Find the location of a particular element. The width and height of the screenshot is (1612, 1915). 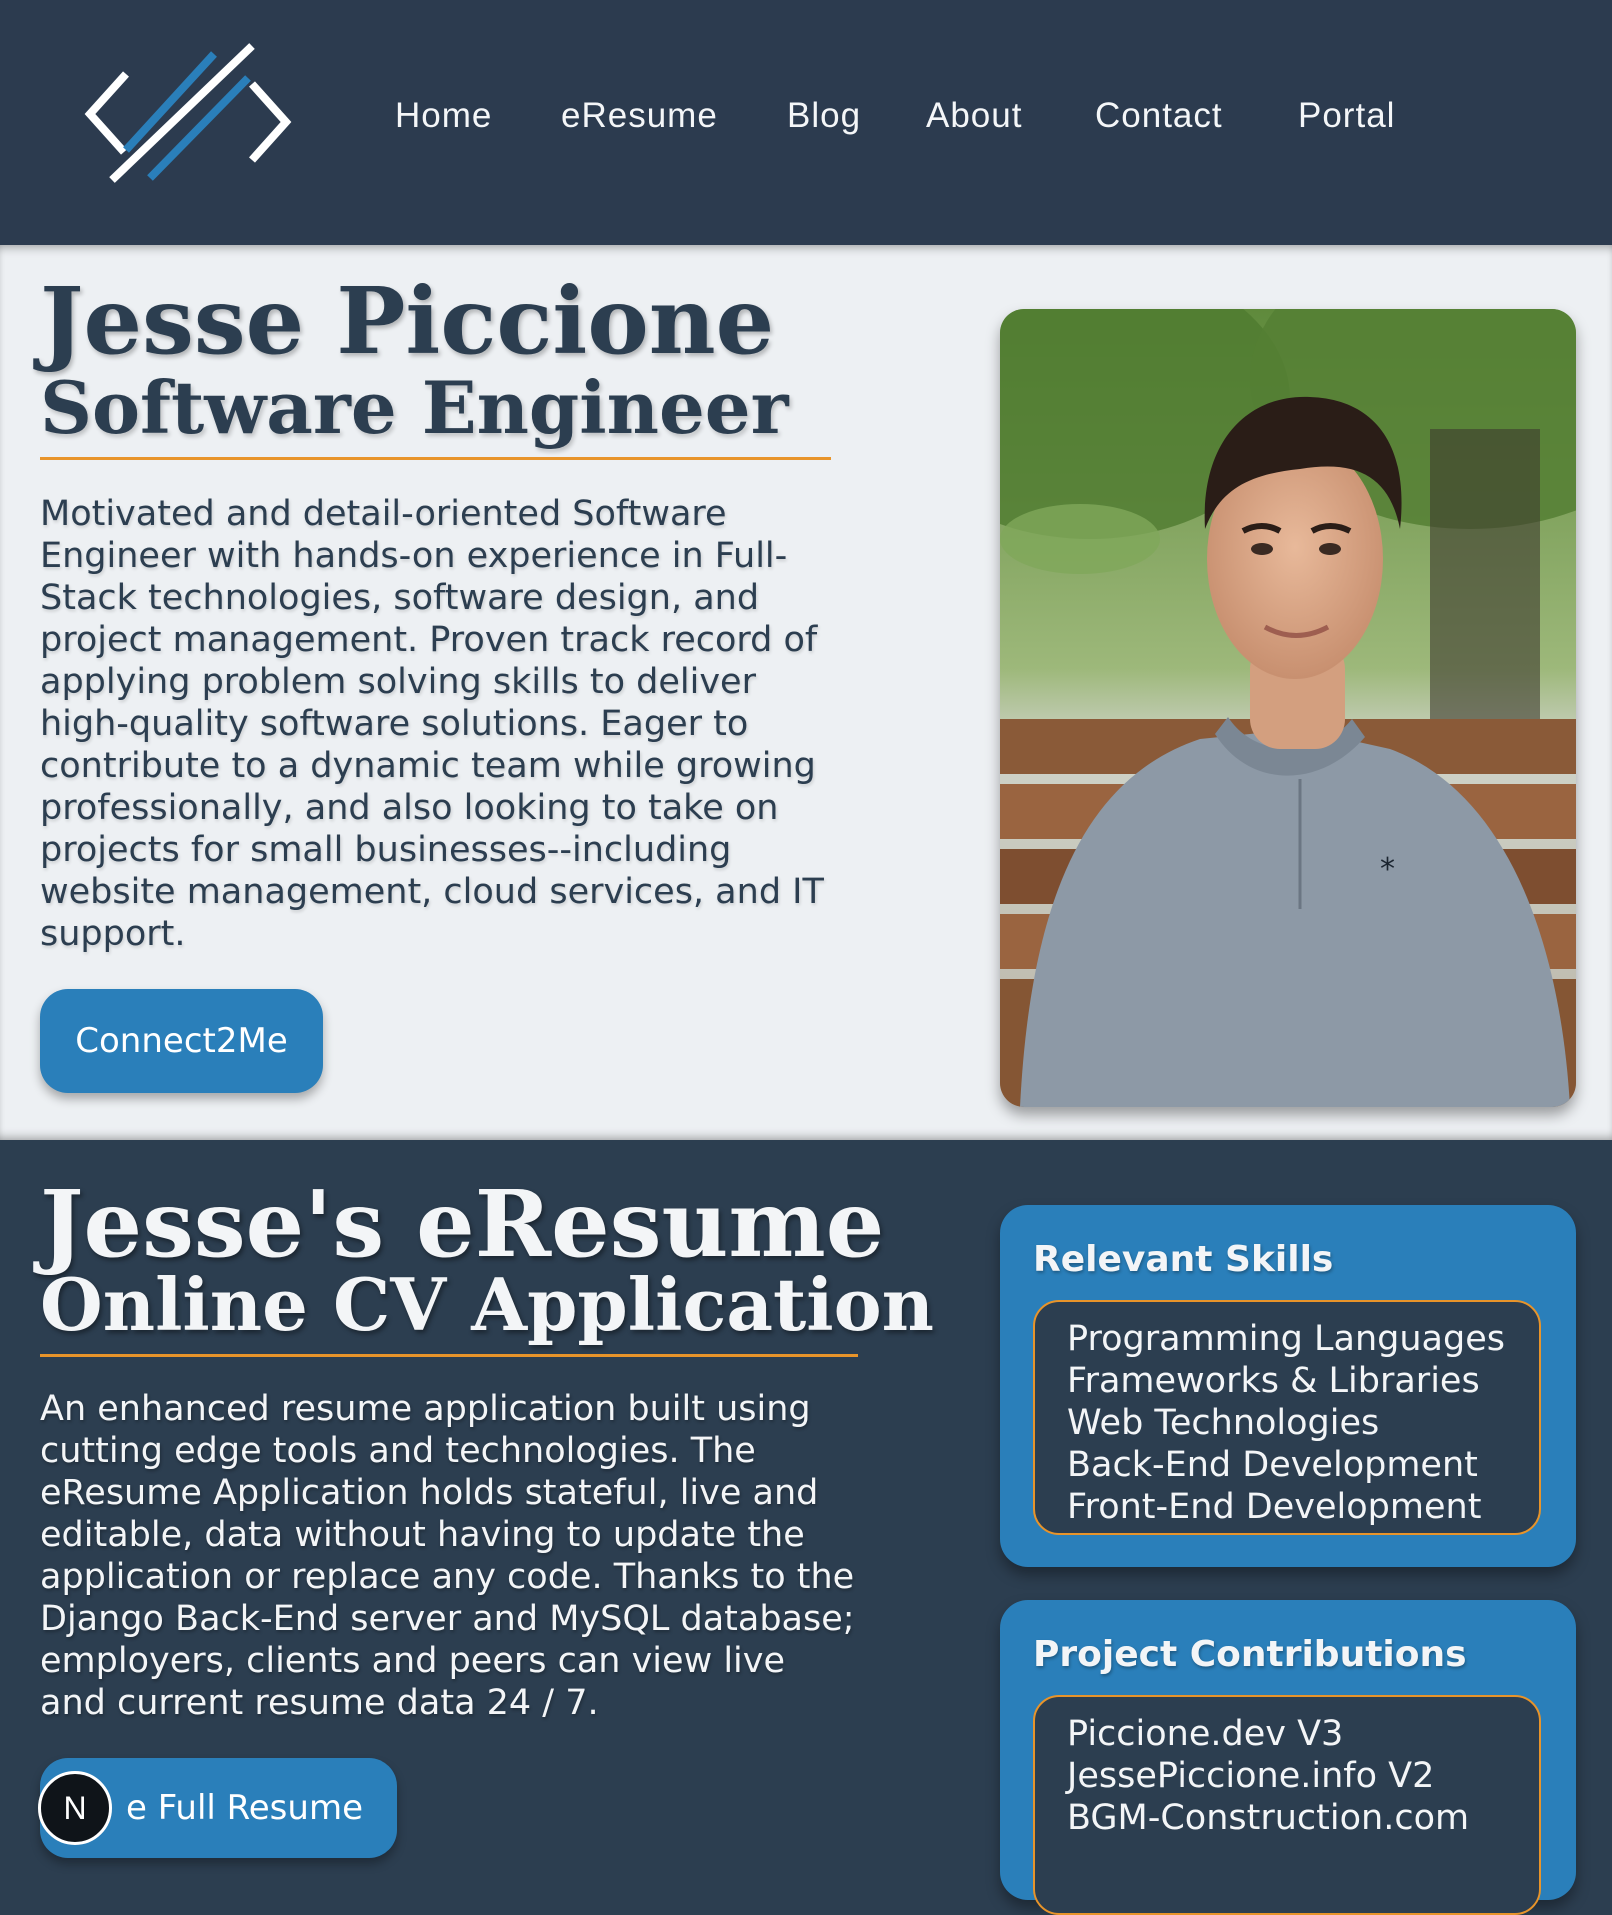

profile-photo-image: * is located at coordinates (1288, 708).